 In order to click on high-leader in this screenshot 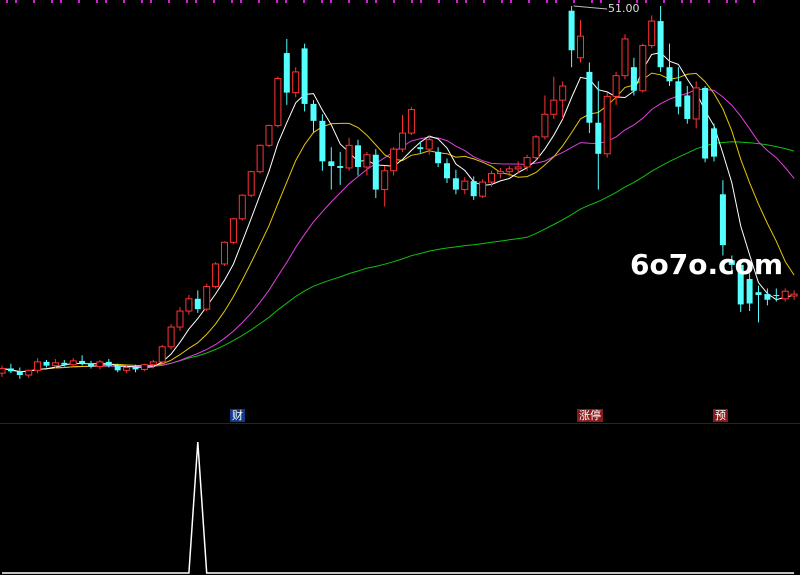, I will do `click(590, 7)`.